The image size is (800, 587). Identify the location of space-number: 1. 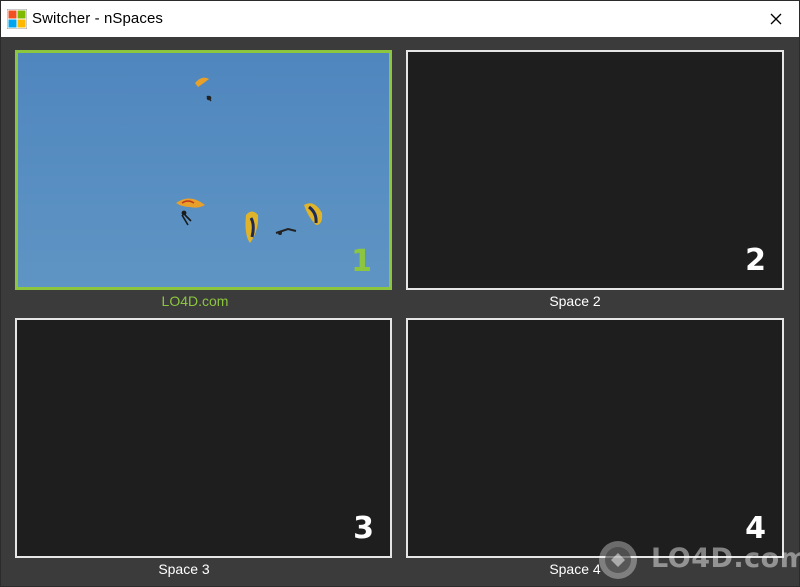
(361, 261).